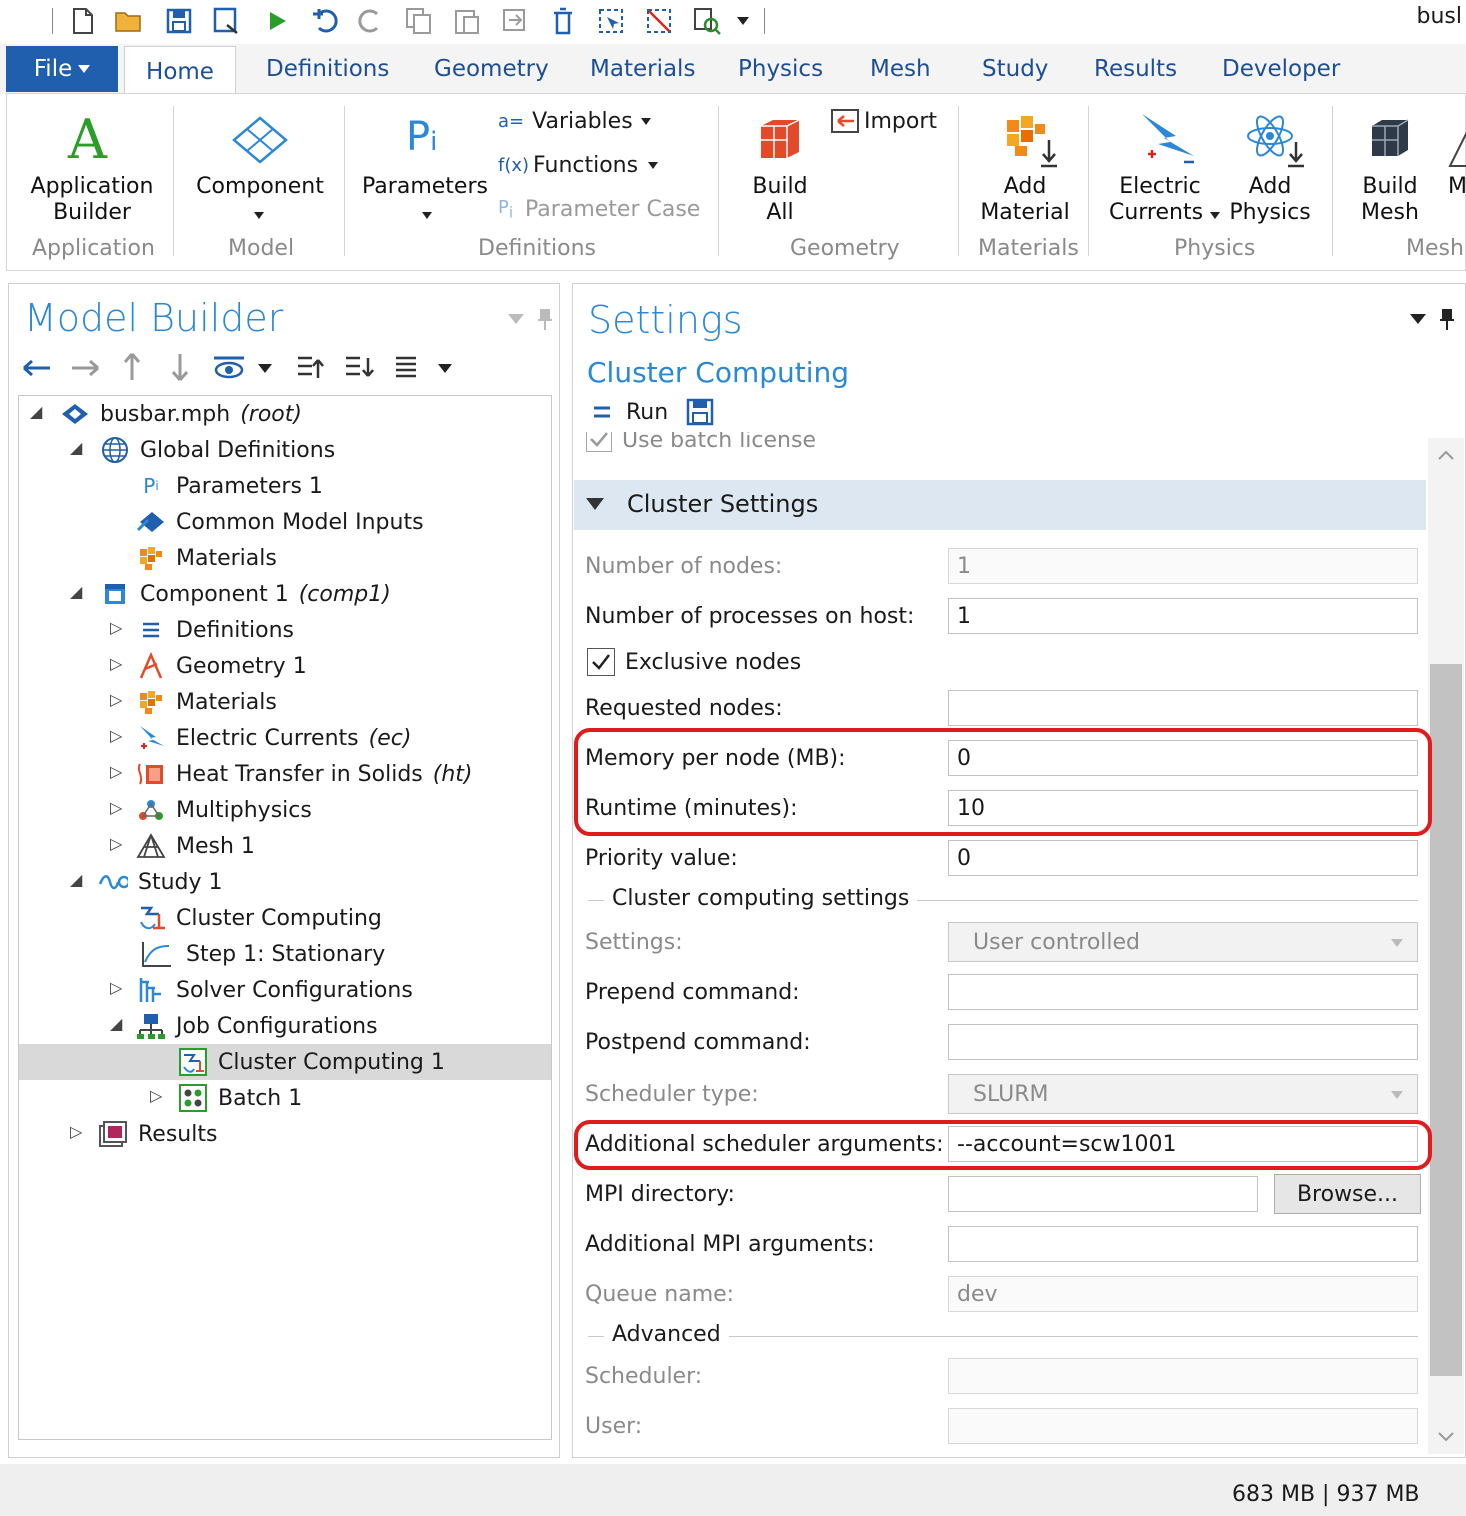 Image resolution: width=1466 pixels, height=1516 pixels. I want to click on open-folder-icon, so click(129, 21).